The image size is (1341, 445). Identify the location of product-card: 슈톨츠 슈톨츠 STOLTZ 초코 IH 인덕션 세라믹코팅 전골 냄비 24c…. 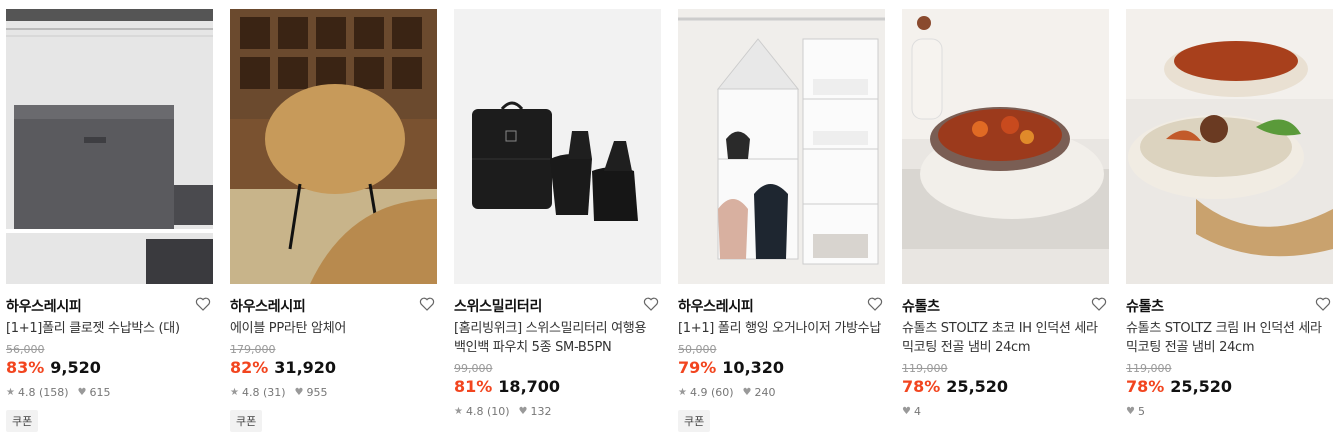
(1005, 214).